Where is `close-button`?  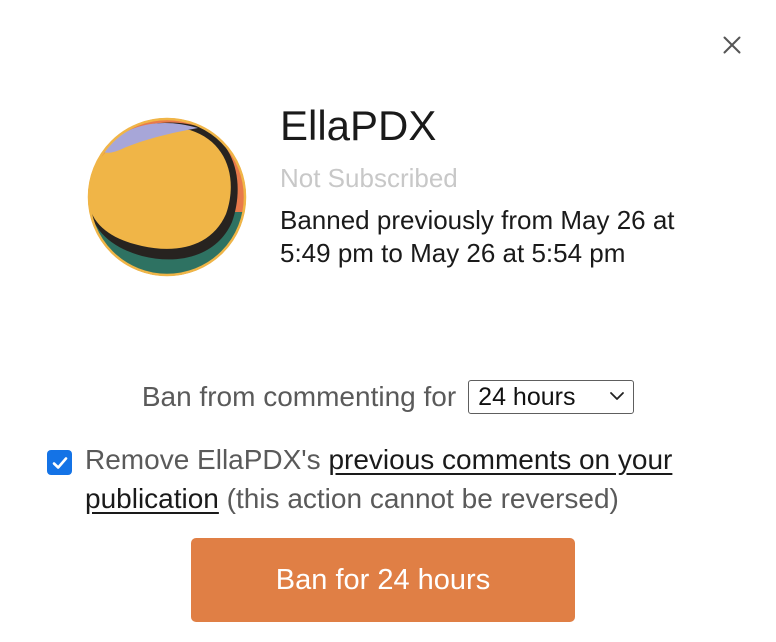 close-button is located at coordinates (732, 45).